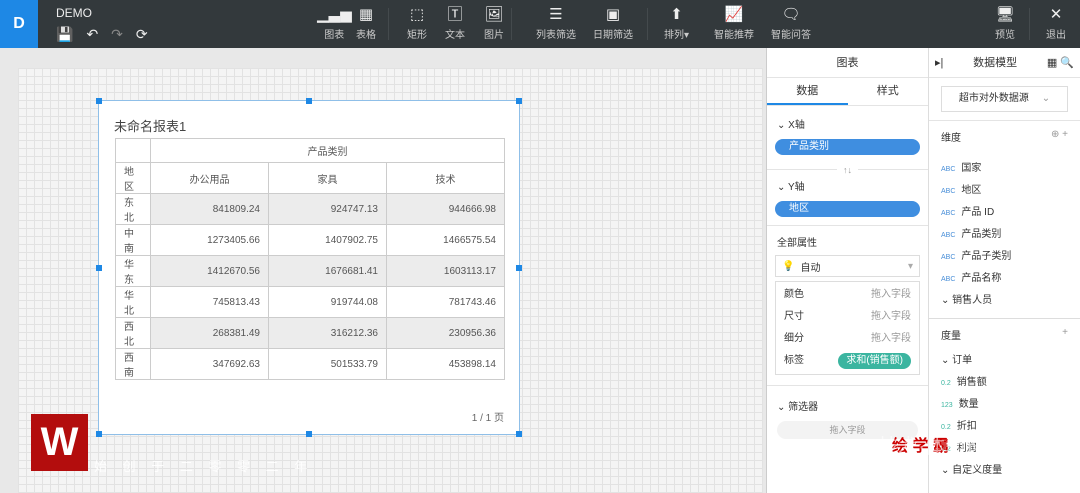 This screenshot has height=493, width=1080. What do you see at coordinates (64, 34) in the screenshot?
I see `save-icon: 💾` at bounding box center [64, 34].